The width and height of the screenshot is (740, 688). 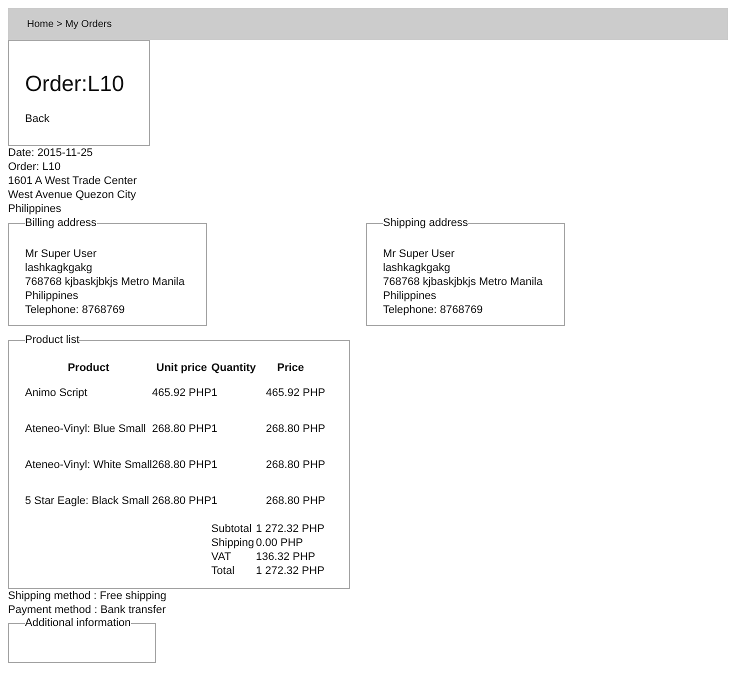 What do you see at coordinates (87, 610) in the screenshot?
I see `method-line: Payment method : Bank transfer` at bounding box center [87, 610].